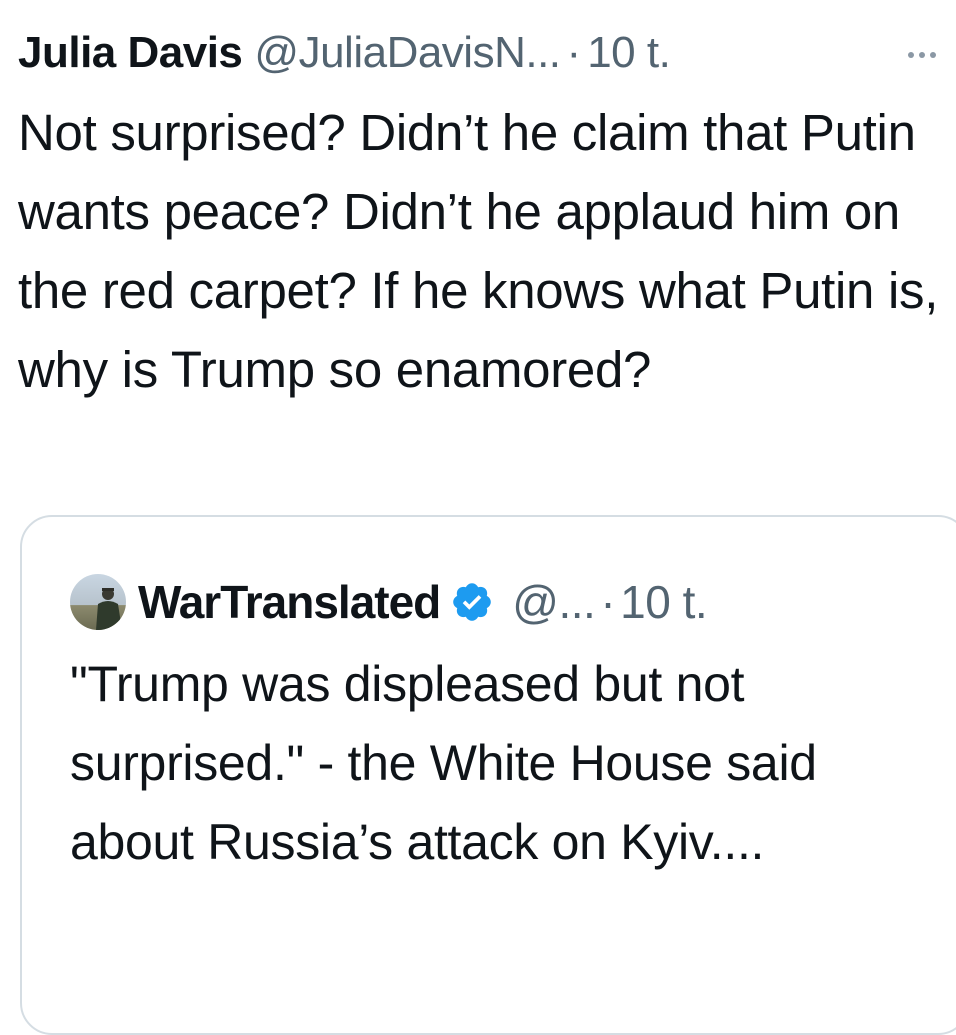 The image size is (956, 1035). I want to click on more-options-icon, so click(922, 53).